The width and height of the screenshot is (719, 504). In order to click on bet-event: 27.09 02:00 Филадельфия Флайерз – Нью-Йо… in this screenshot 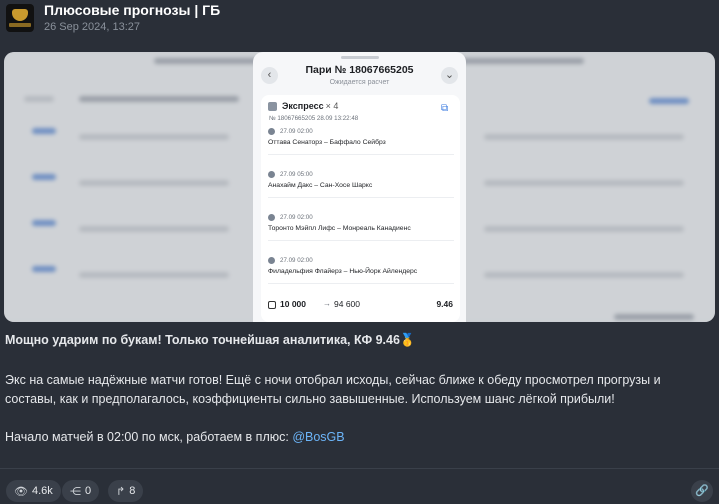, I will do `click(361, 277)`.